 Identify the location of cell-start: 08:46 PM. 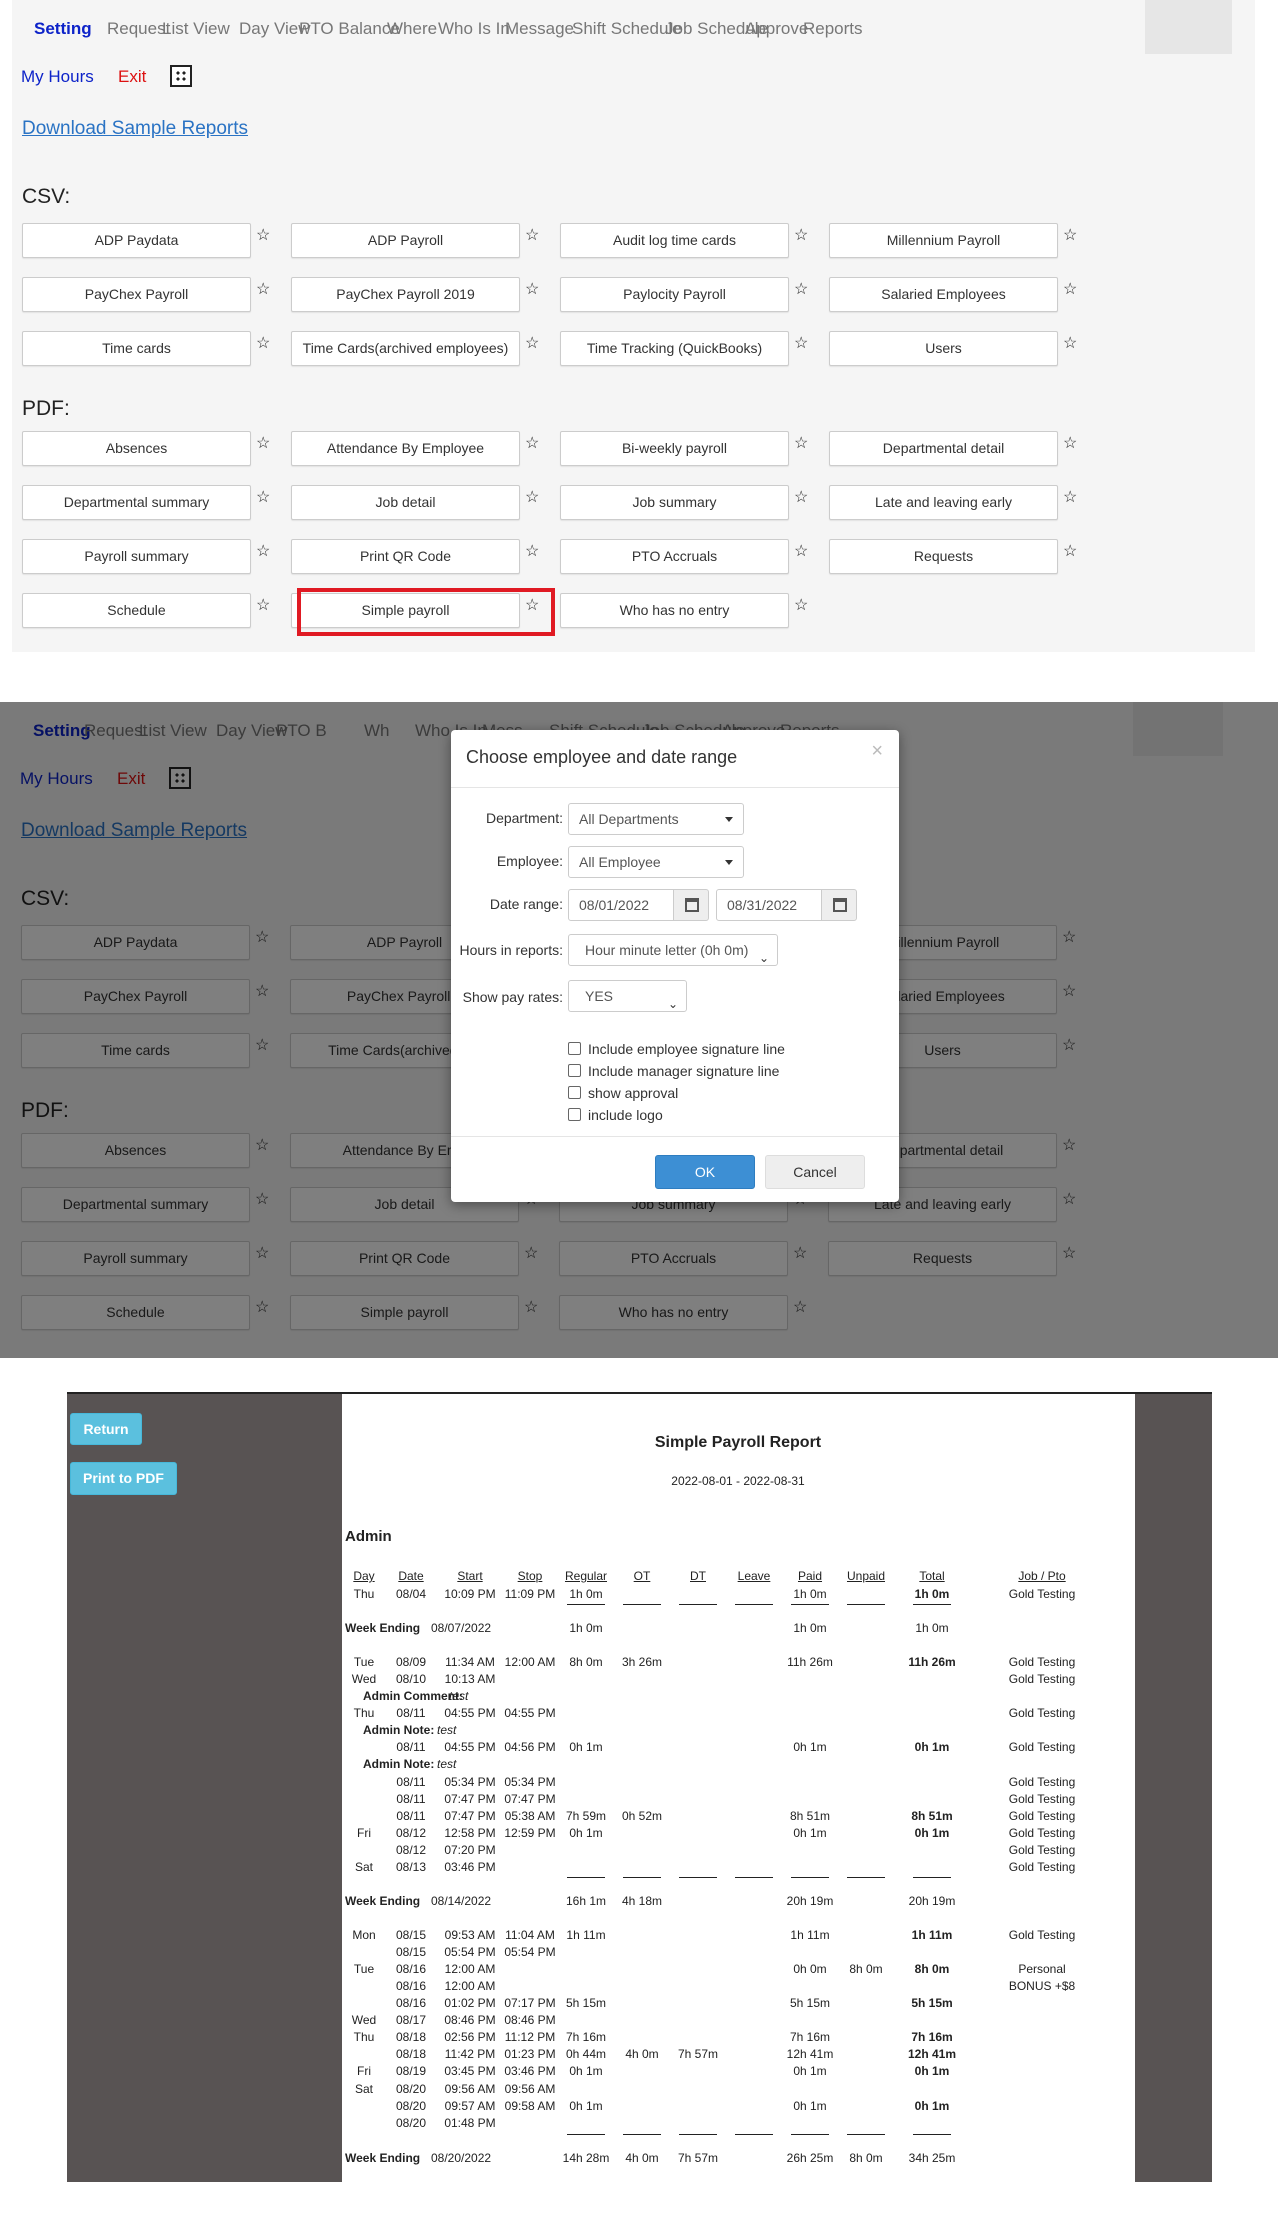
(470, 2020).